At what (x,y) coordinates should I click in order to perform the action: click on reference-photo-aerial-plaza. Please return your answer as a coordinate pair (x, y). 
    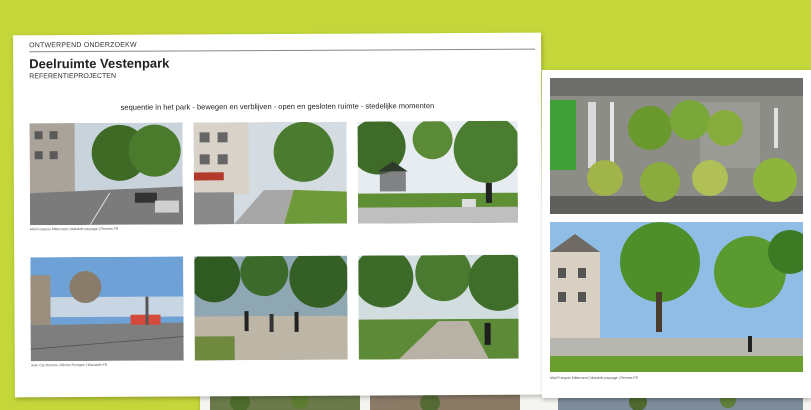
    Looking at the image, I should click on (676, 146).